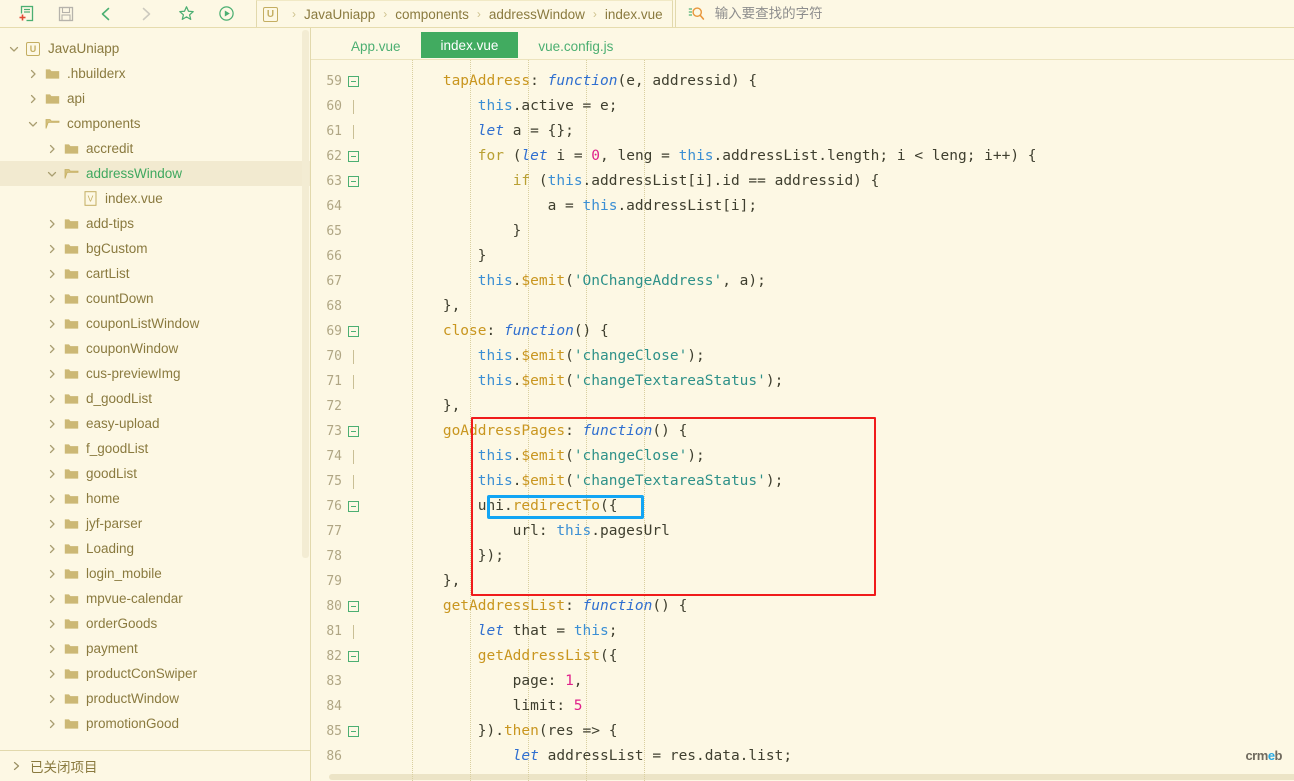 Image resolution: width=1294 pixels, height=781 pixels. I want to click on tree-item-jyf-parser: jyf-parser, so click(155, 523).